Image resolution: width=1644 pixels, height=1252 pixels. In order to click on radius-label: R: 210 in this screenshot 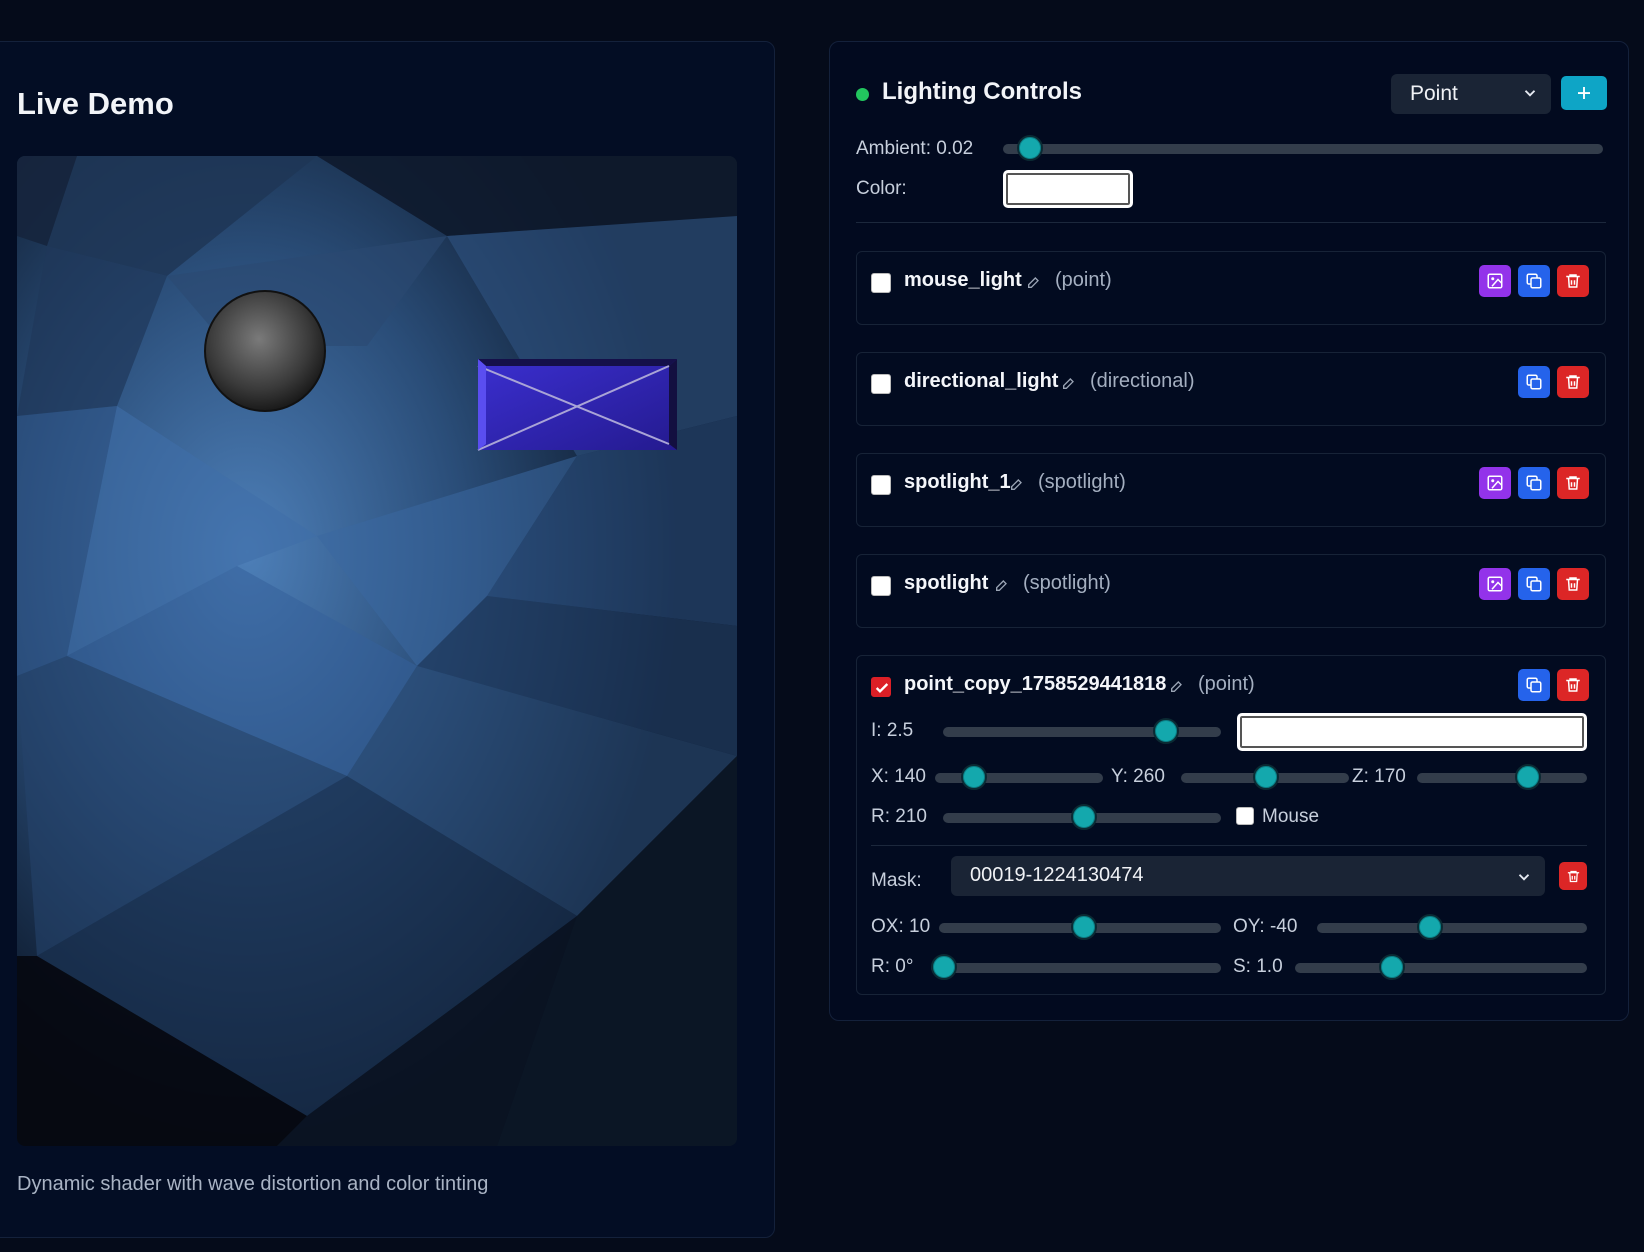, I will do `click(899, 816)`.